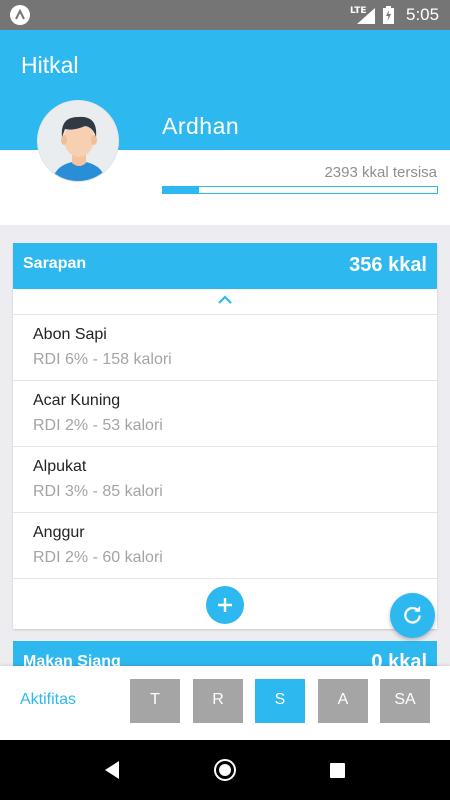  What do you see at coordinates (155, 701) in the screenshot?
I see `day-tab-t: T` at bounding box center [155, 701].